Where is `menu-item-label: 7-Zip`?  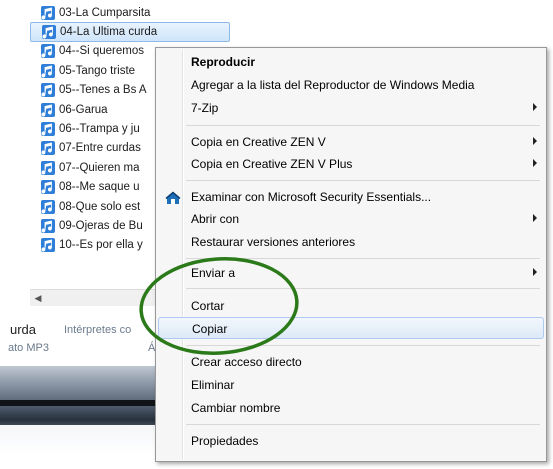 menu-item-label: 7-Zip is located at coordinates (205, 108).